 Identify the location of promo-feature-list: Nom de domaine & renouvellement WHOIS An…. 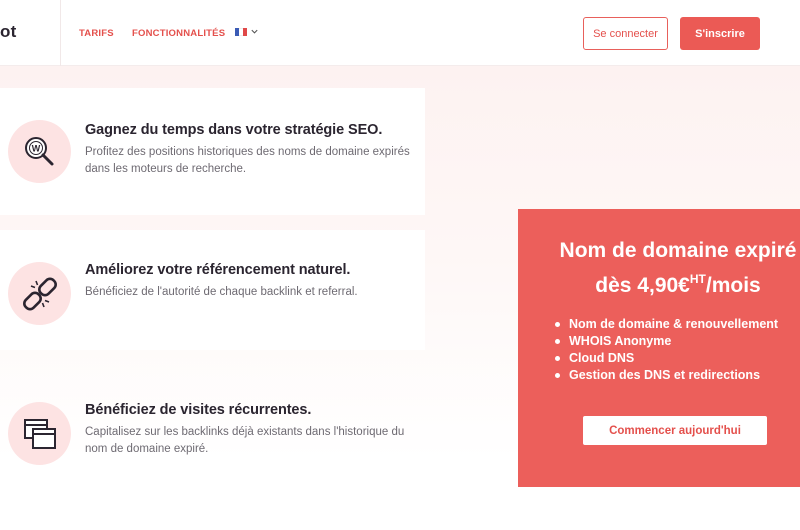
(666, 350).